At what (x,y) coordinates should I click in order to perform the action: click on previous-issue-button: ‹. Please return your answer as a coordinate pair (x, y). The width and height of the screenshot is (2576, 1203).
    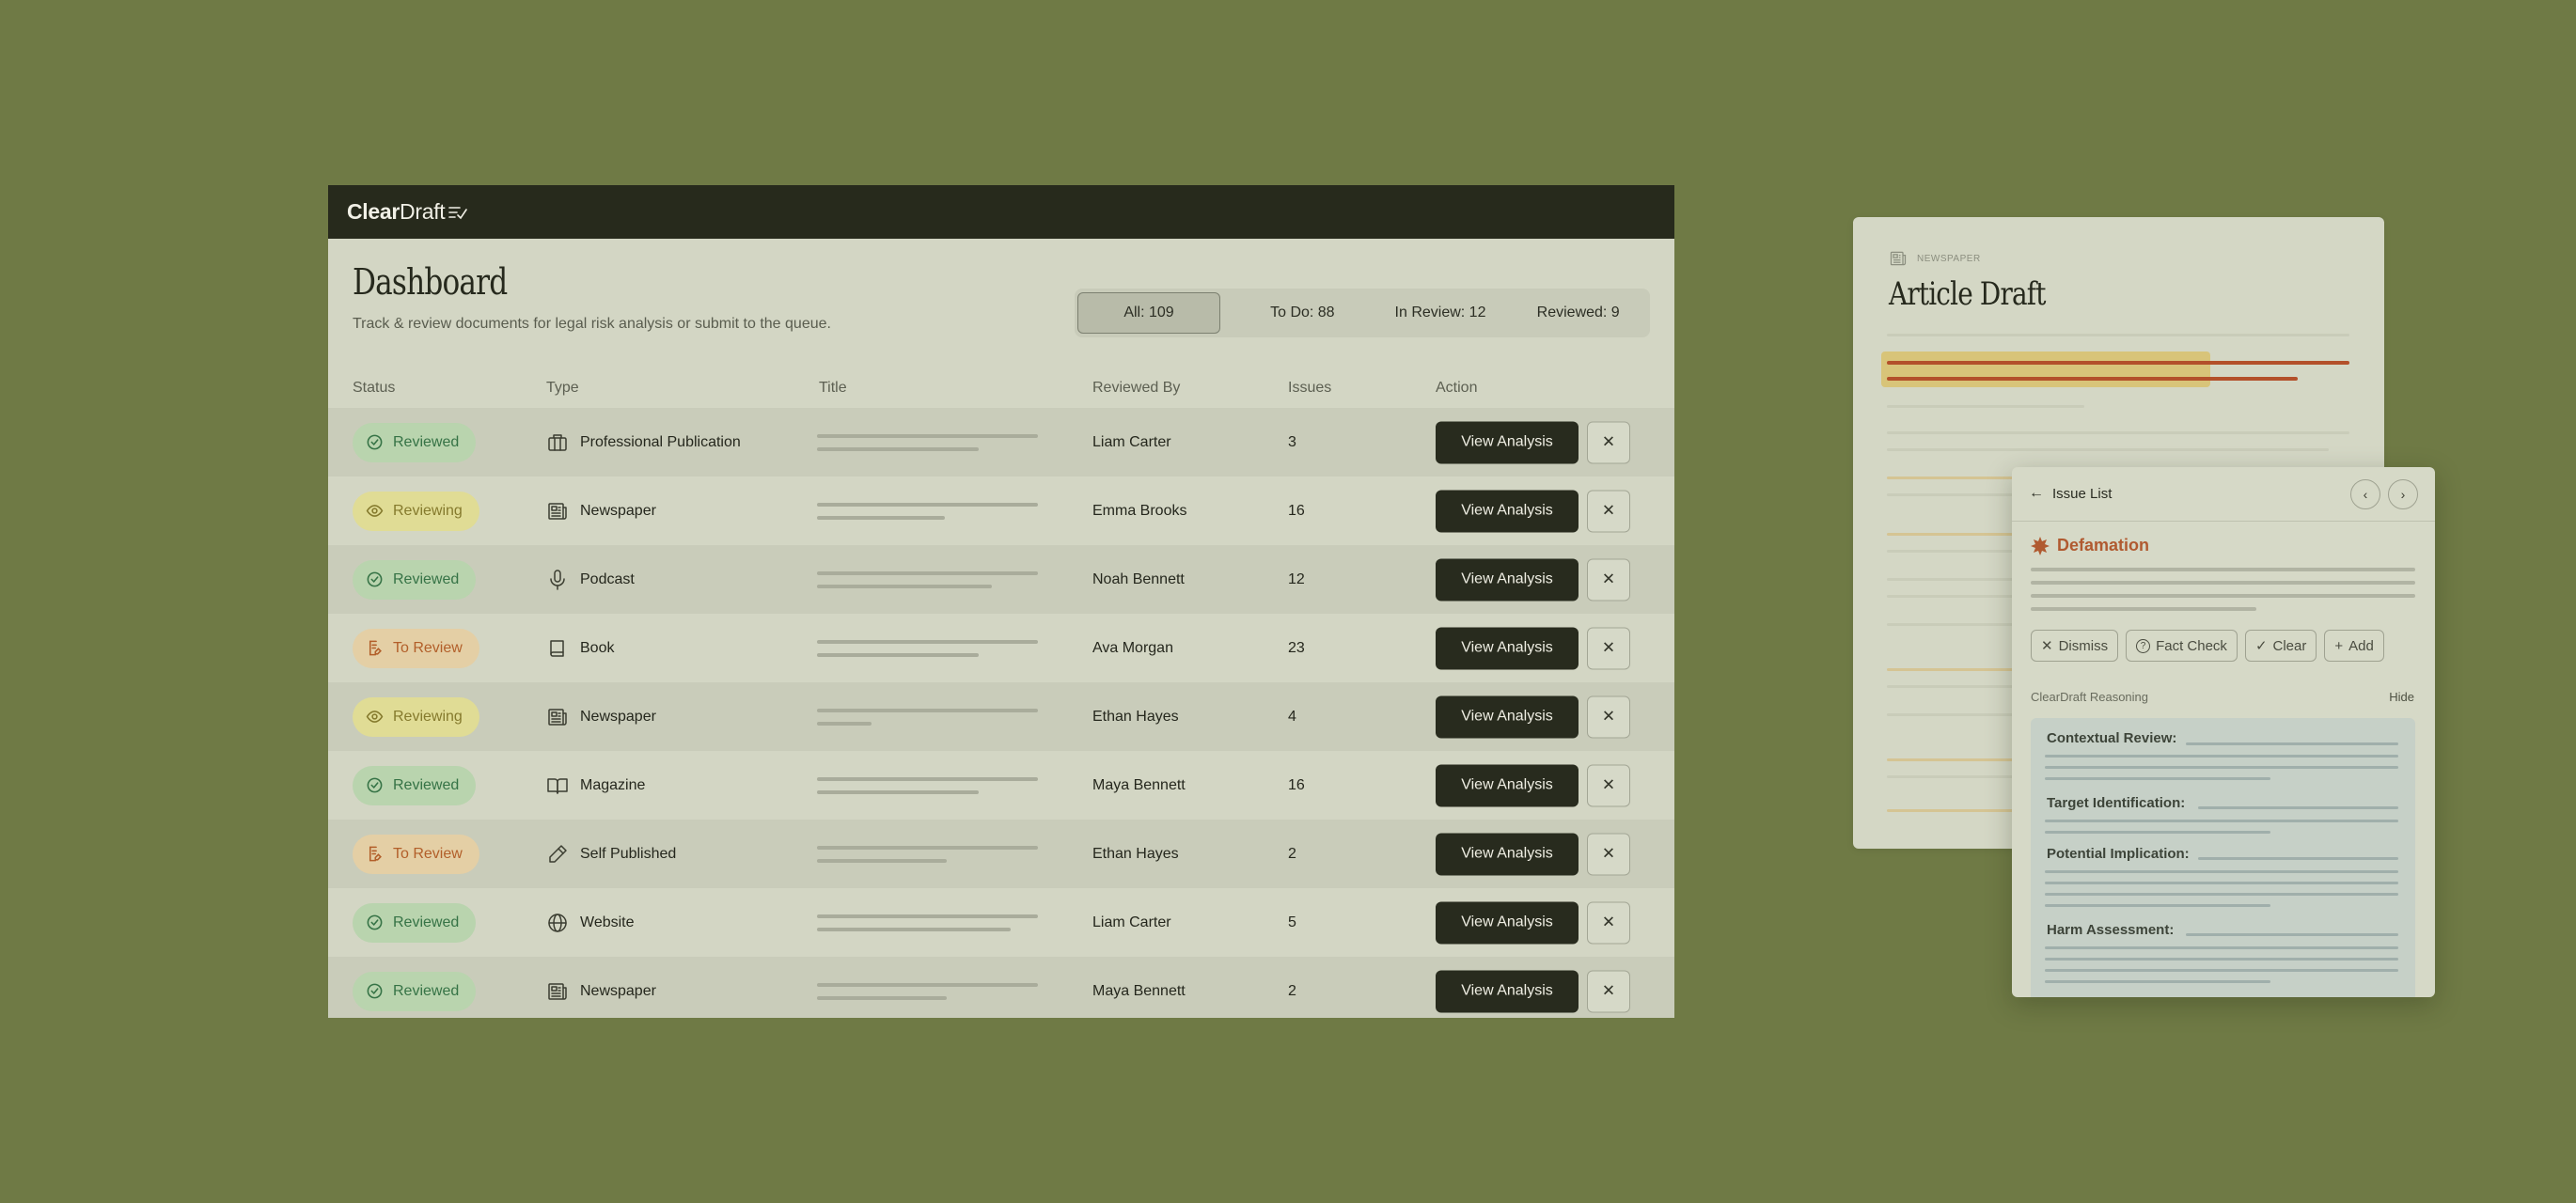
    Looking at the image, I should click on (2365, 494).